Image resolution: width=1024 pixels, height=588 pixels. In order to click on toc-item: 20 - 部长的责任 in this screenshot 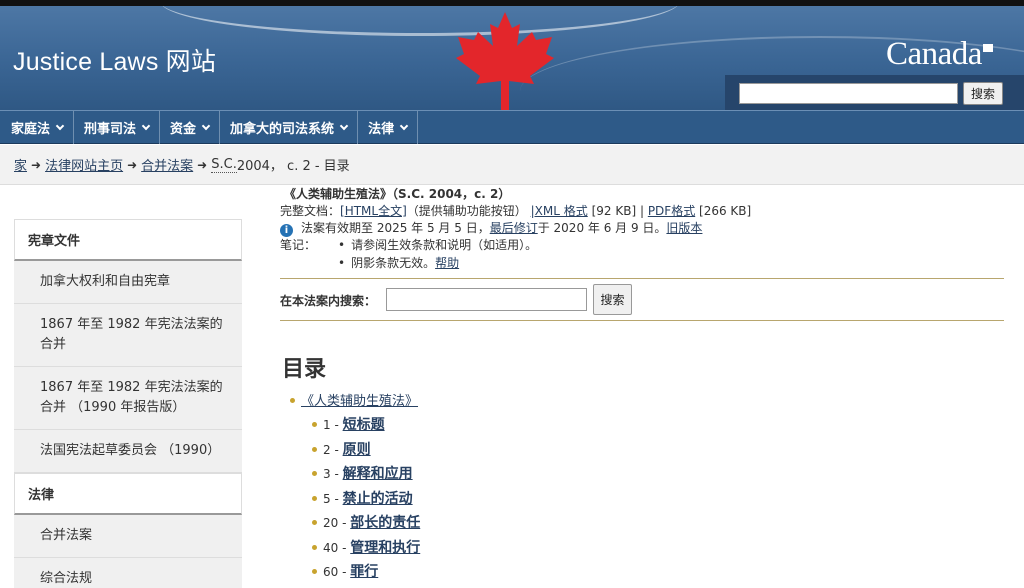, I will do `click(366, 524)`.